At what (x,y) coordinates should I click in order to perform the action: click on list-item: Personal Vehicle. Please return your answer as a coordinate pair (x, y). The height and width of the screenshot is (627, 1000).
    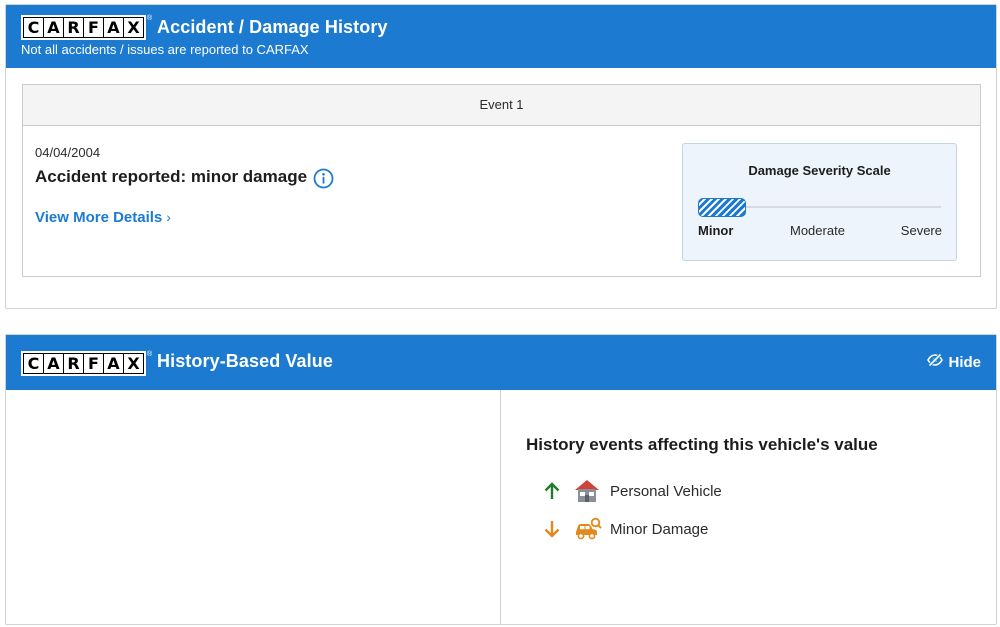
    Looking at the image, I should click on (630, 491).